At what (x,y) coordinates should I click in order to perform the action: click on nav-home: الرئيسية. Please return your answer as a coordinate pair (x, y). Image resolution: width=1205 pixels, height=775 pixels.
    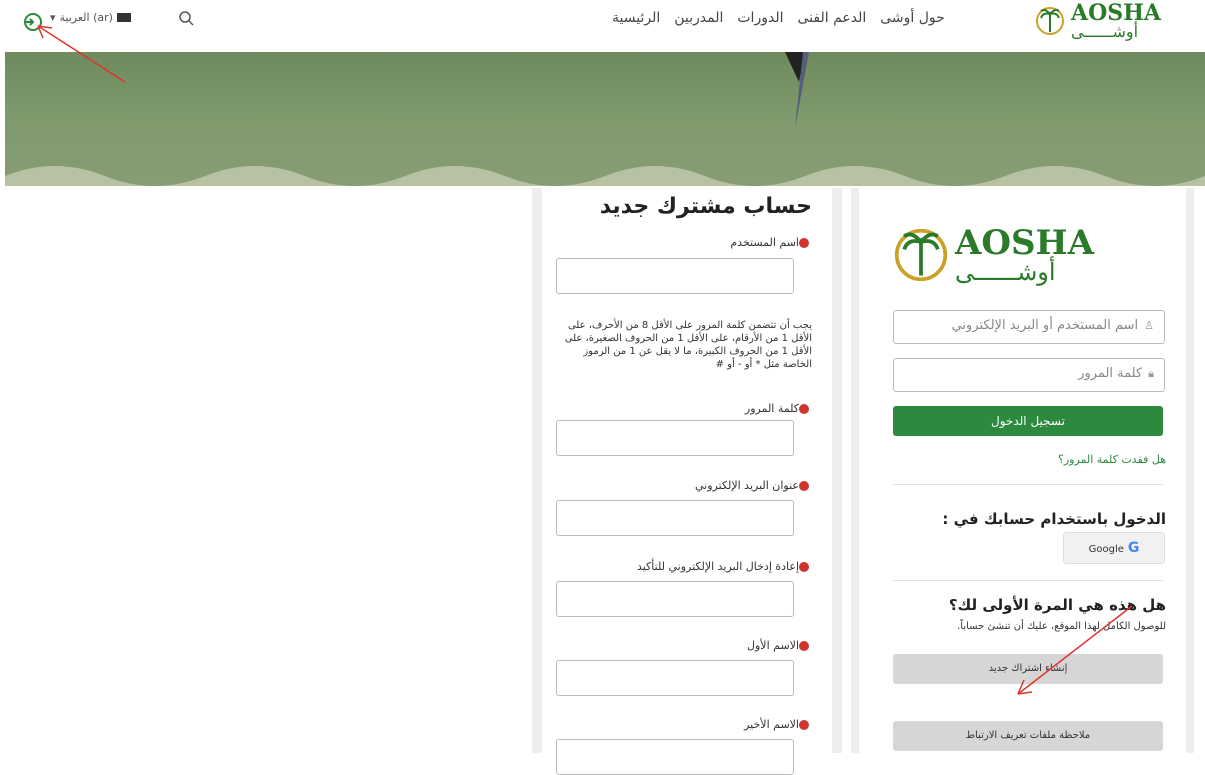
    Looking at the image, I should click on (636, 18).